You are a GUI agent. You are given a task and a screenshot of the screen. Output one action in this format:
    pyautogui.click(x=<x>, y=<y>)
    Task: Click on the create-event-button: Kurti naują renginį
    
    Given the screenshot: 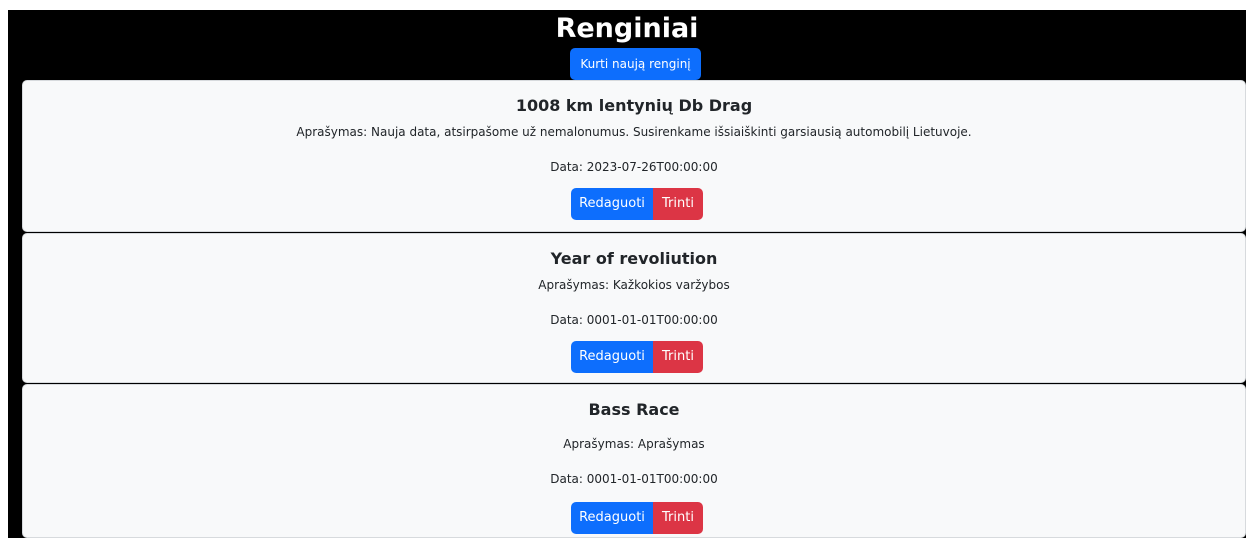 What is the action you would take?
    pyautogui.click(x=635, y=64)
    